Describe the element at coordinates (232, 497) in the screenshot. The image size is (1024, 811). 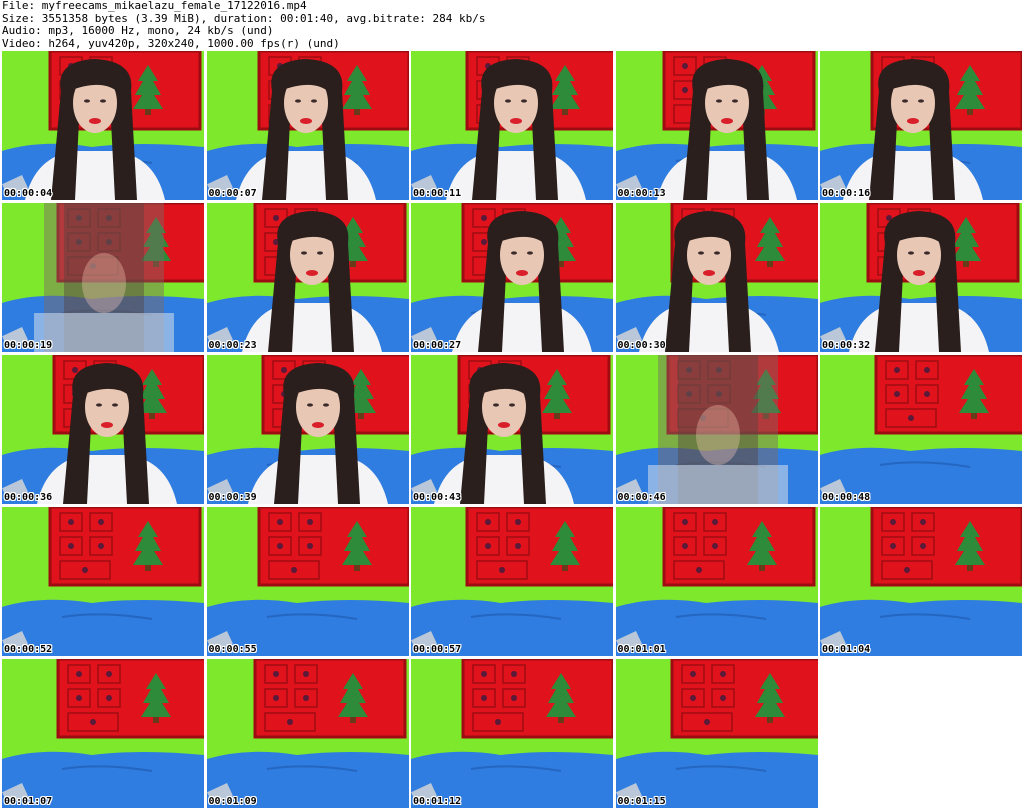
I see `thumbnail-timestamp: 00:00:39` at that location.